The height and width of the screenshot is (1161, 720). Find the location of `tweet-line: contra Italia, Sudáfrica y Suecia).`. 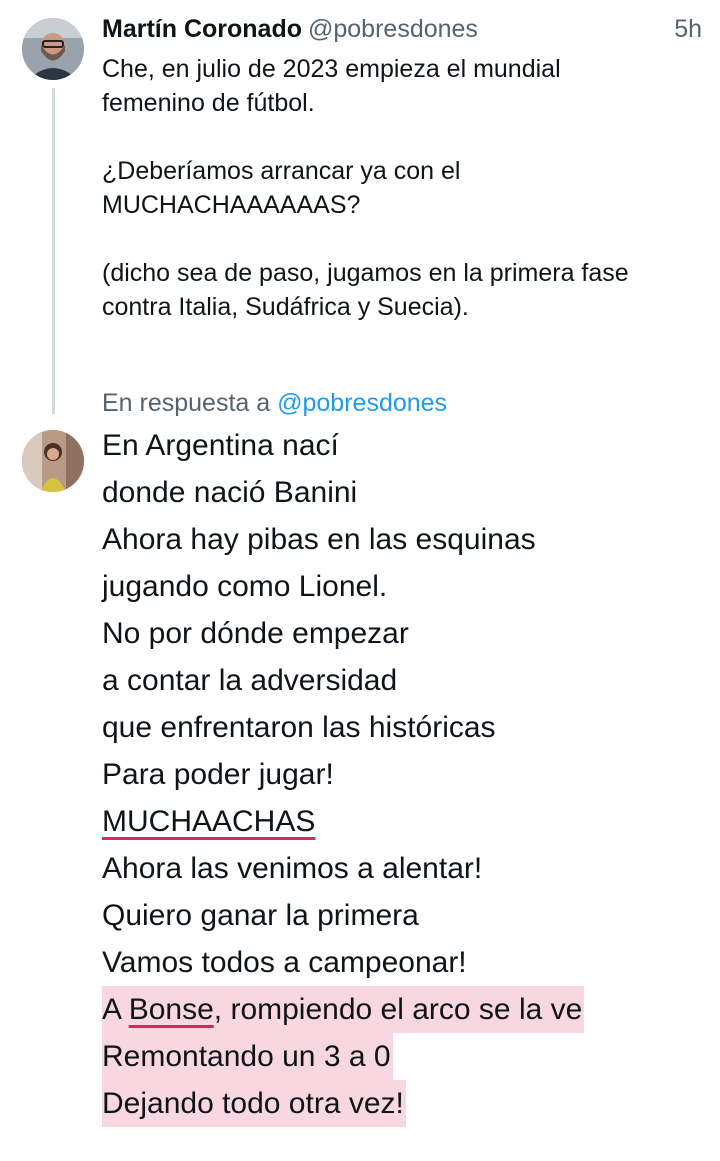

tweet-line: contra Italia, Sudáfrica y Suecia). is located at coordinates (285, 307).